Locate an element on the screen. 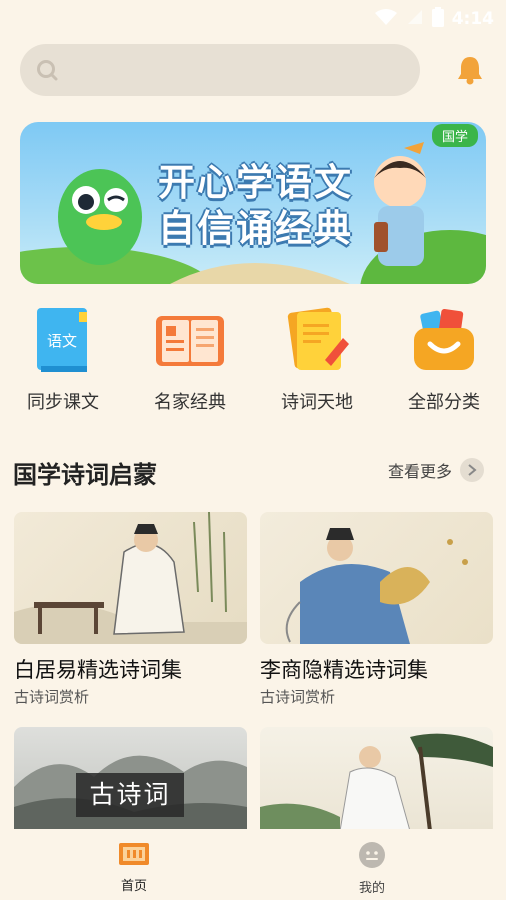  category-grid: 语文 同步课文 名家经典 诗词天地 全部分类 is located at coordinates (253, 359).